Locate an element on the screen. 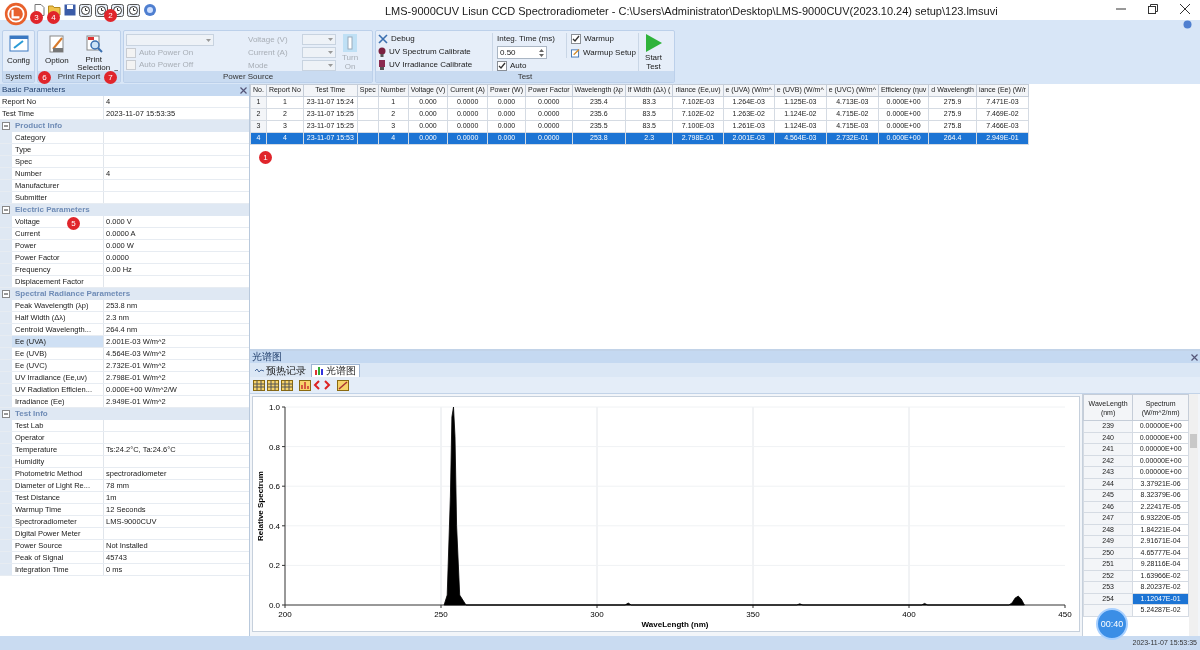 The width and height of the screenshot is (1200, 650). tick-label: 1.0 is located at coordinates (274, 407).